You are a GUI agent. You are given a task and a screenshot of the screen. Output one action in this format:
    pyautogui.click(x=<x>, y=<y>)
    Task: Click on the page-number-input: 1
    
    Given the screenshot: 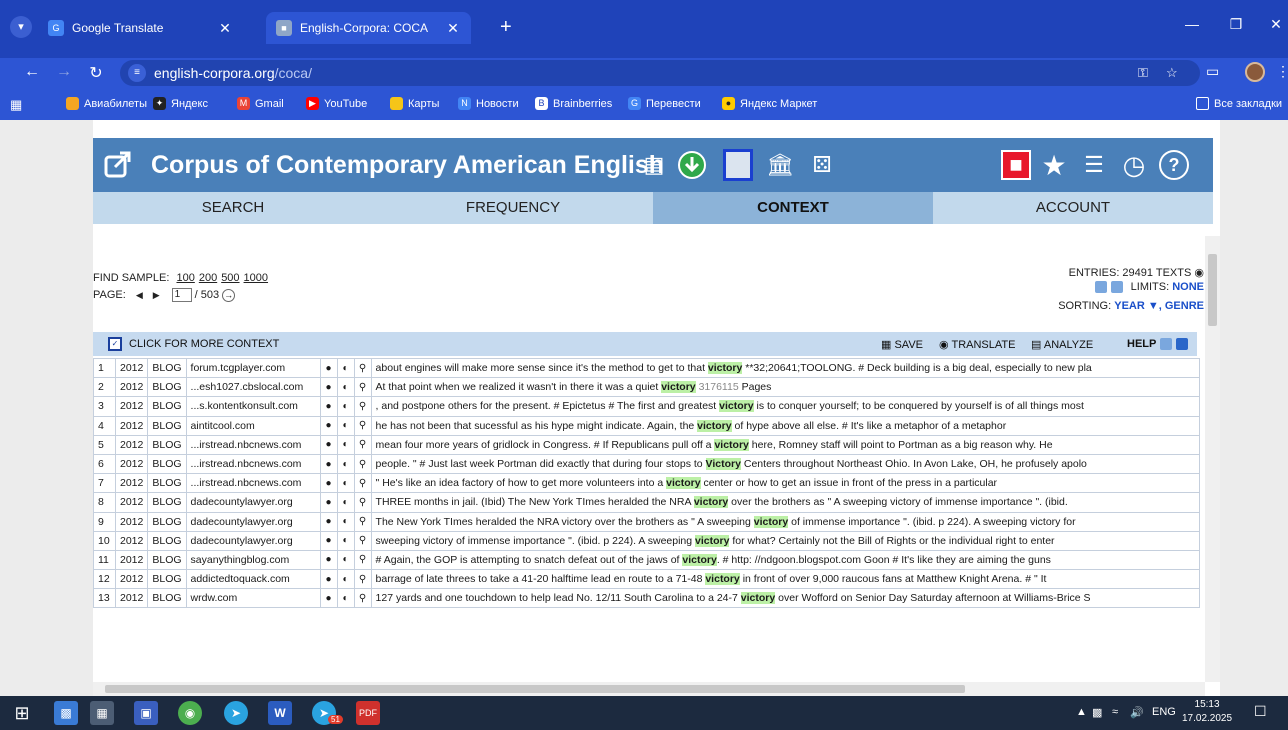 What is the action you would take?
    pyautogui.click(x=181, y=295)
    